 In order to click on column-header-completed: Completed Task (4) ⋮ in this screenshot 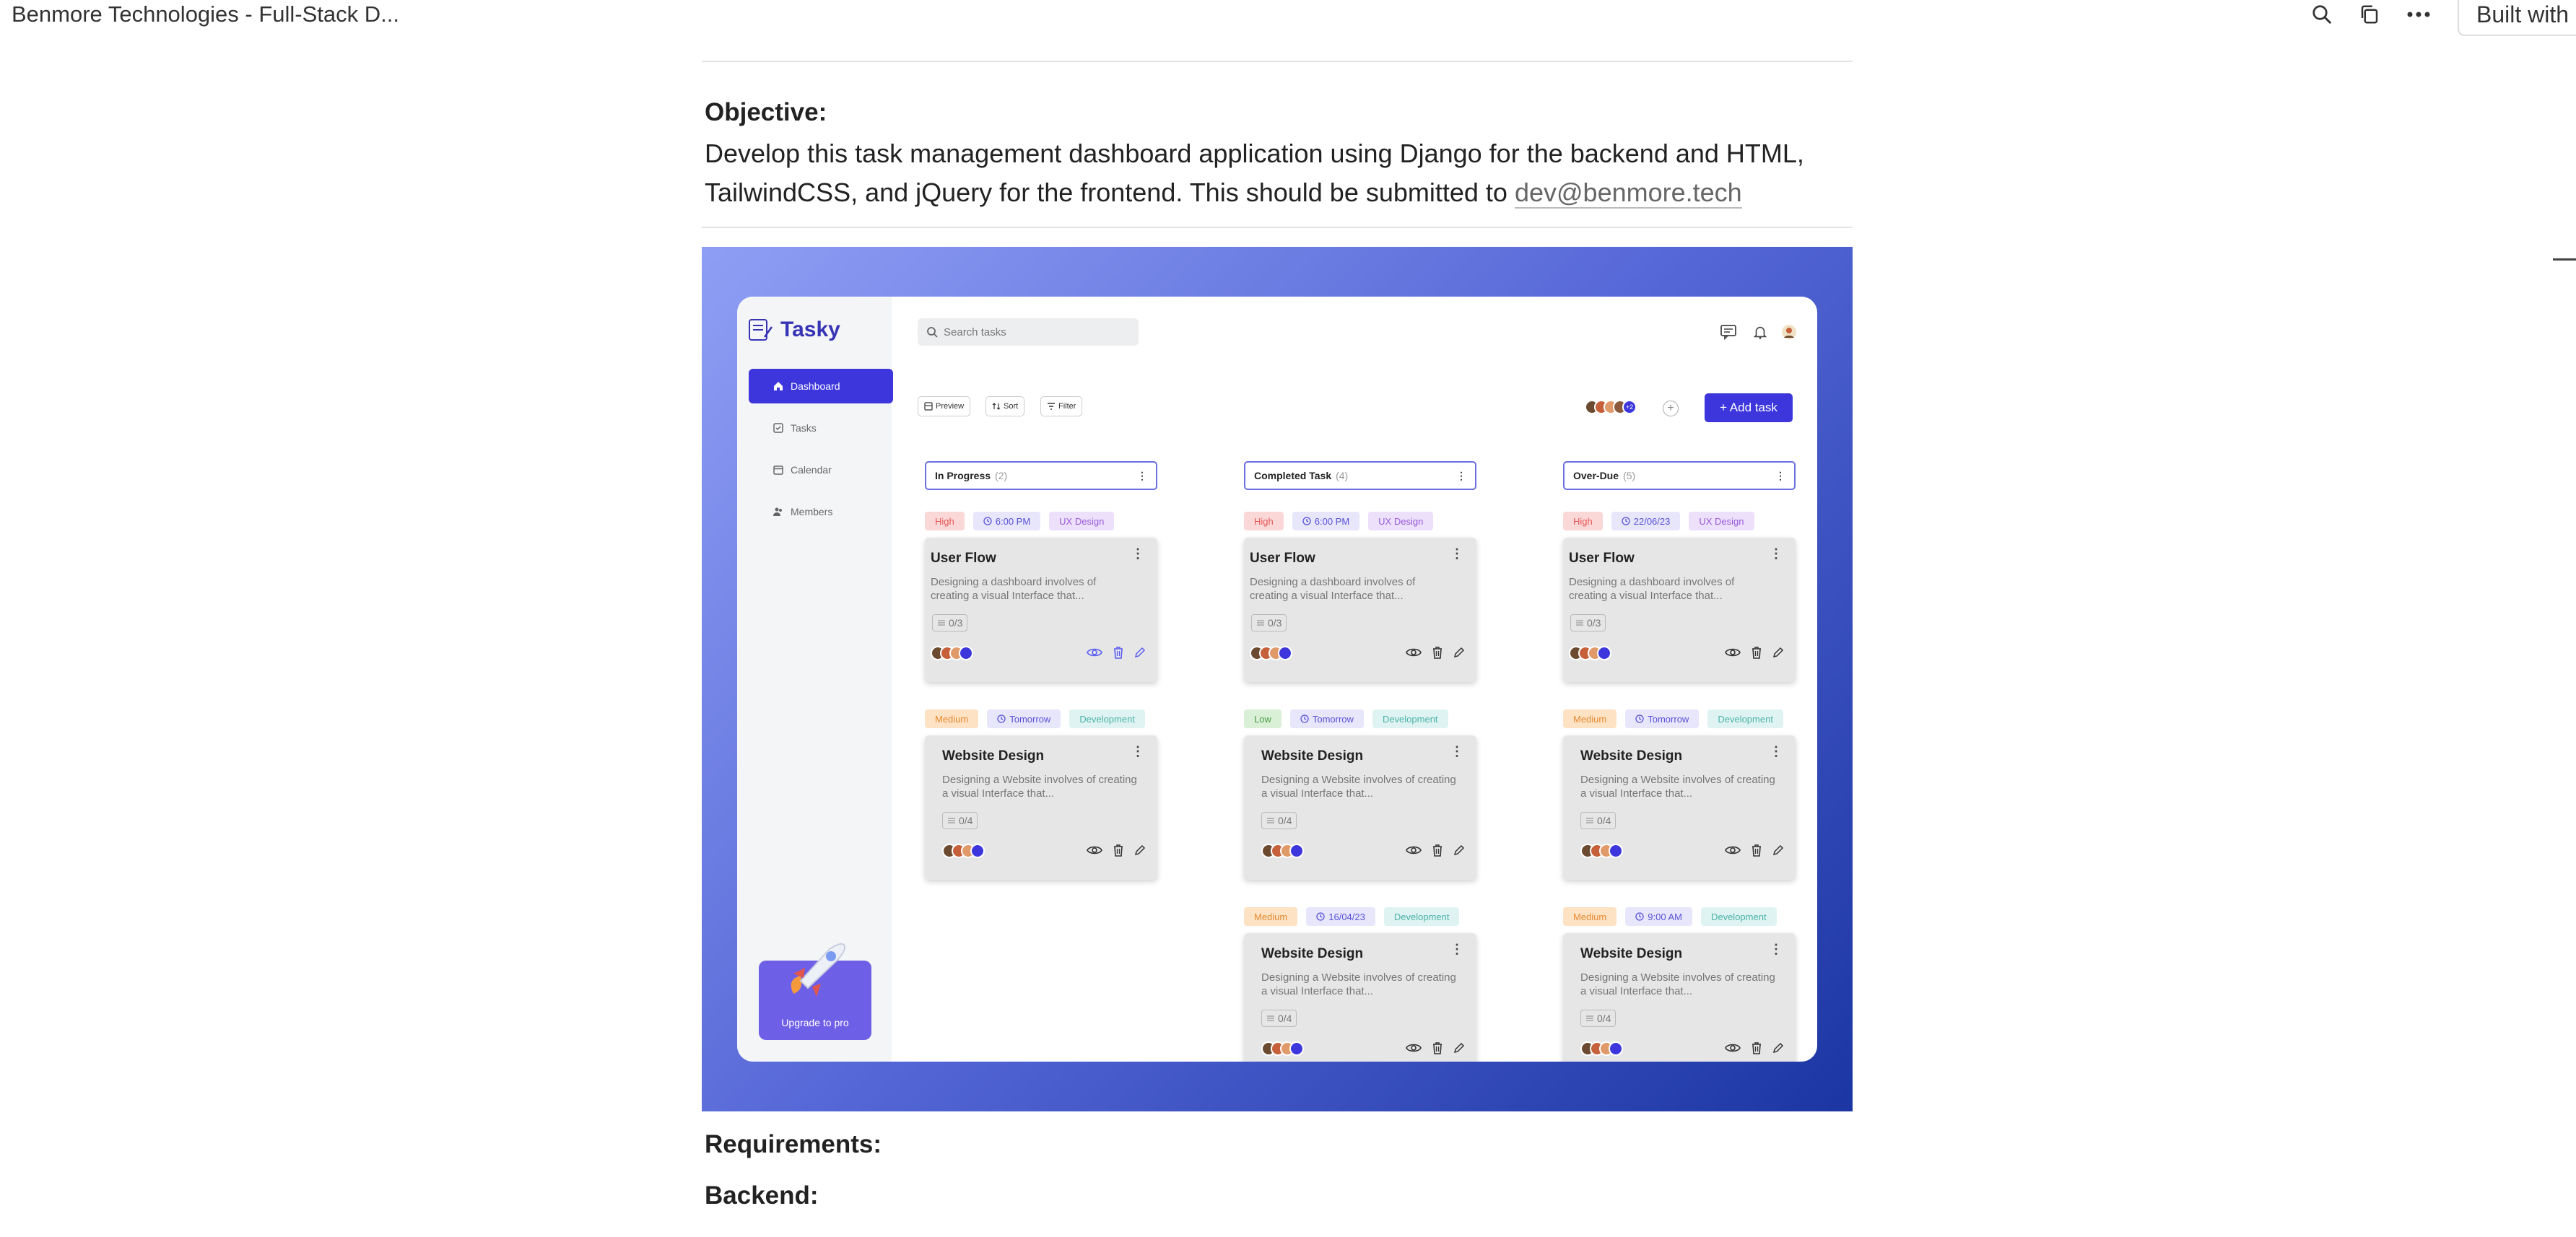, I will do `click(1360, 475)`.